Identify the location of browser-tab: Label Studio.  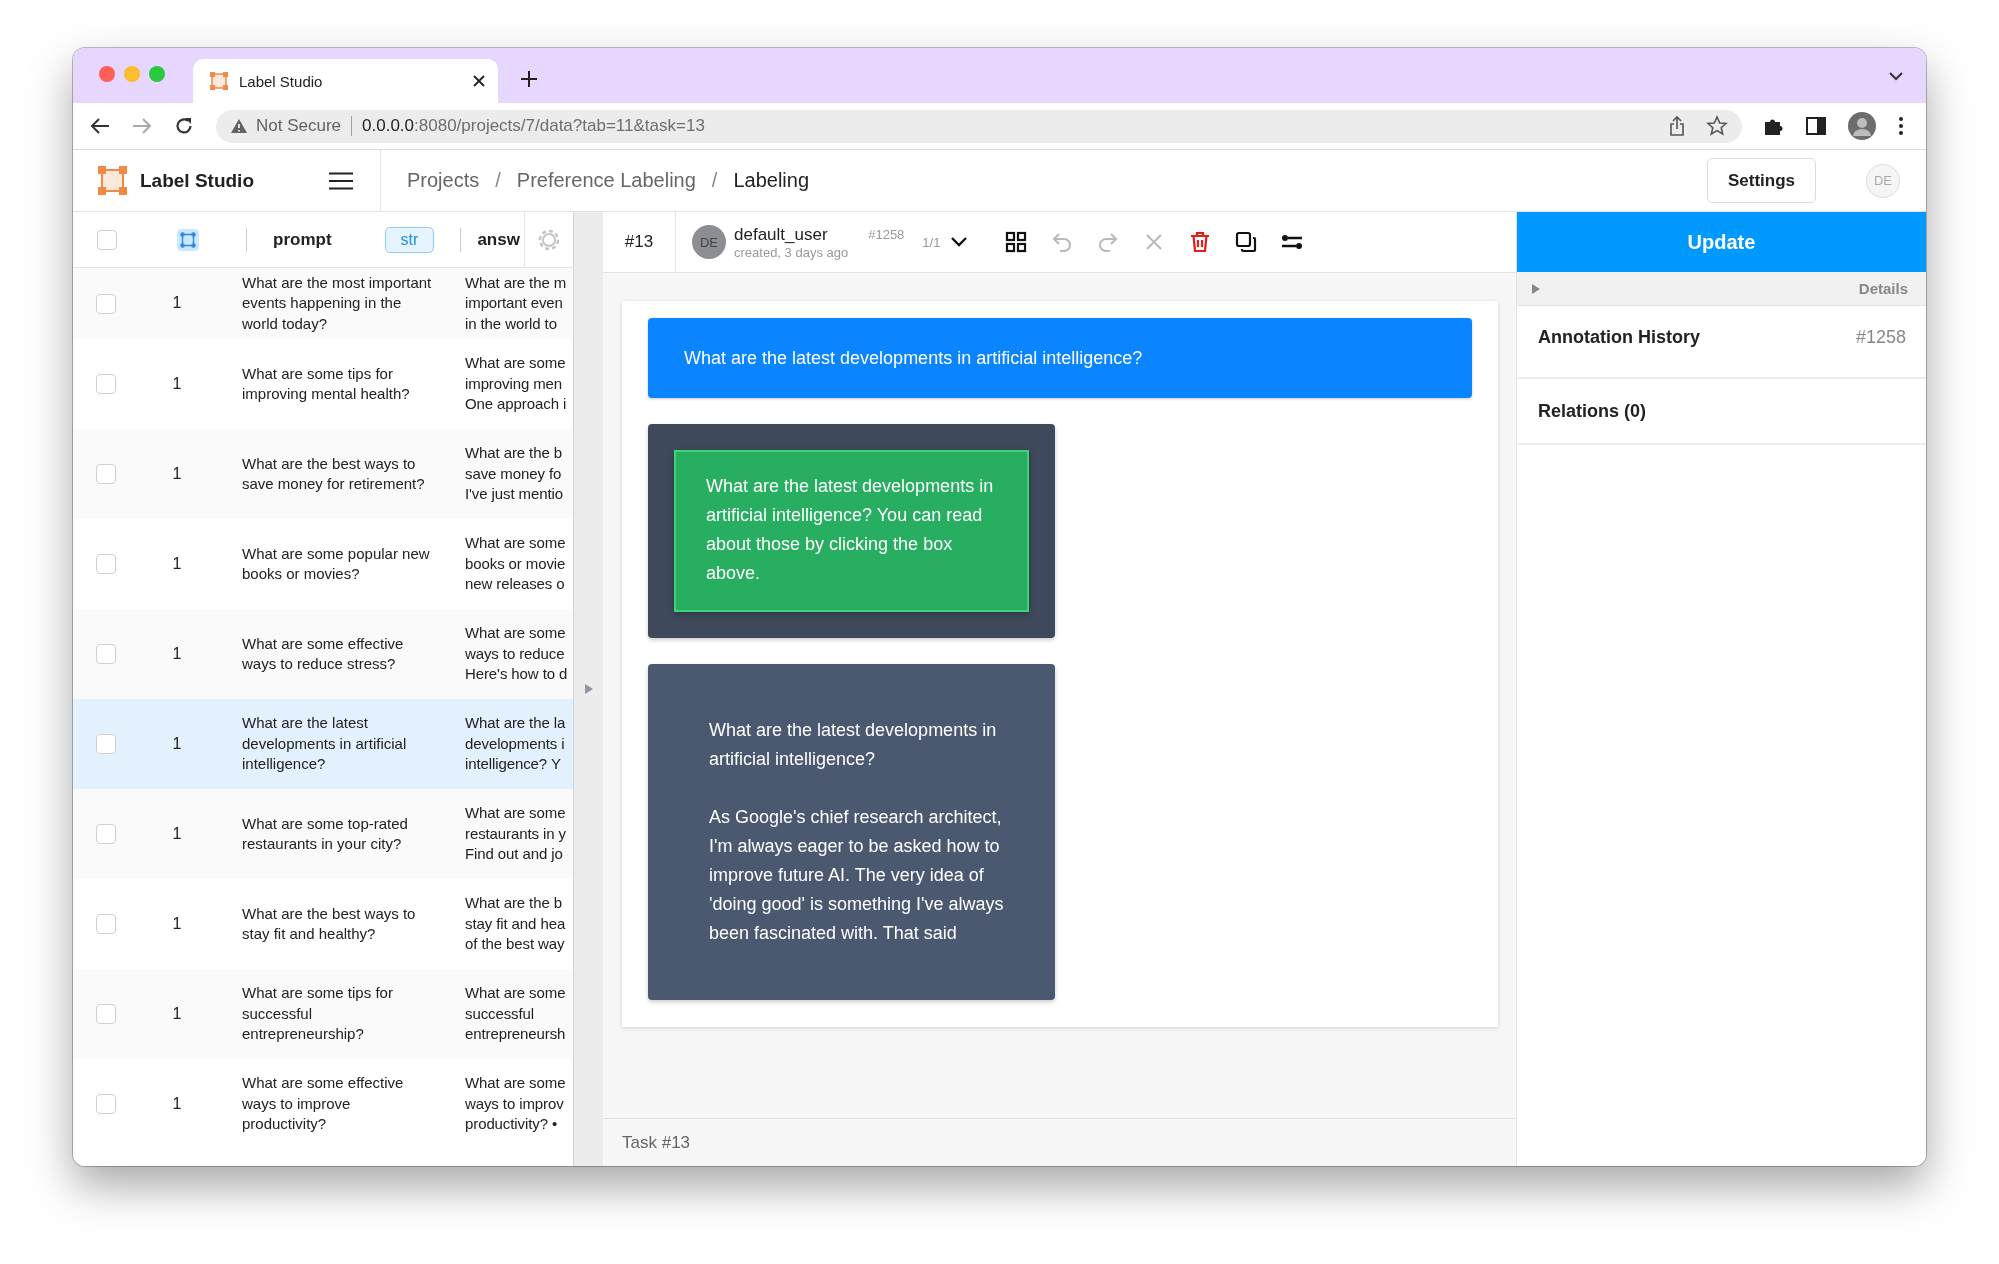
(345, 81).